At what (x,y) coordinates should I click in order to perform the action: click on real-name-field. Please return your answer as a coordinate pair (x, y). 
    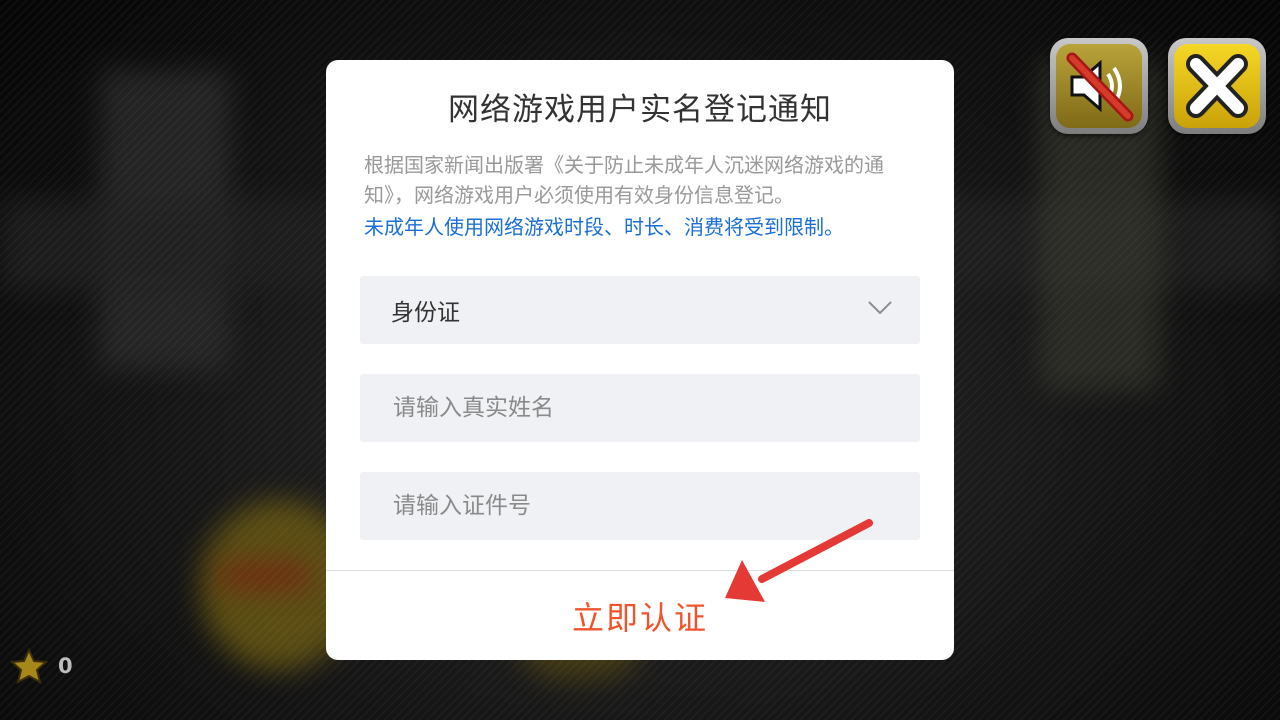
    Looking at the image, I should click on (640, 408).